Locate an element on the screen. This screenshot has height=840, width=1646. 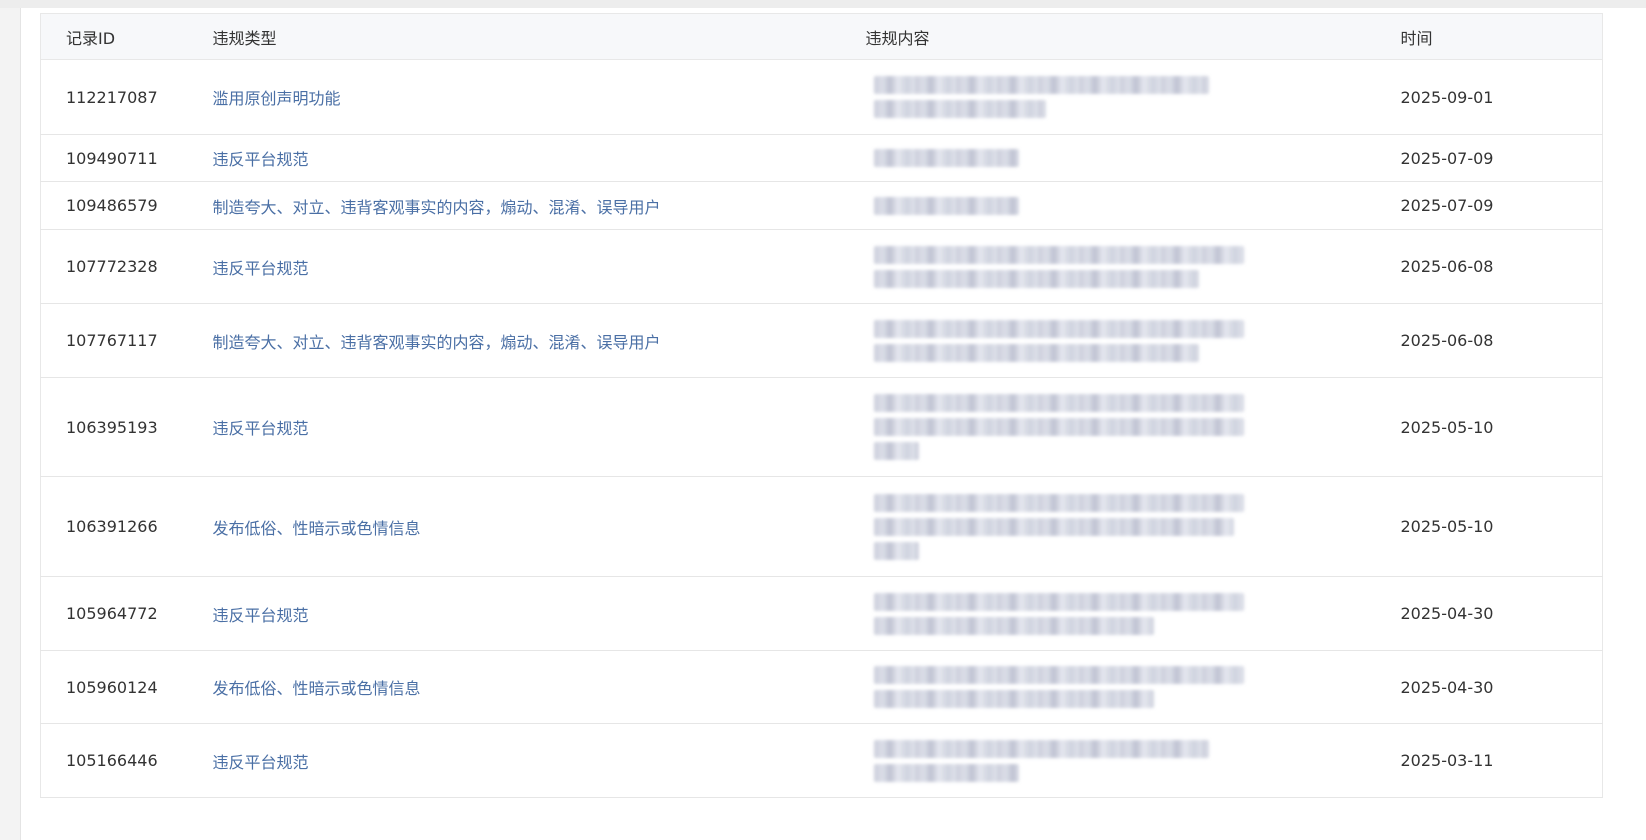
table-row: 105166446 违反平台规范 2025-03-11 is located at coordinates (821, 760).